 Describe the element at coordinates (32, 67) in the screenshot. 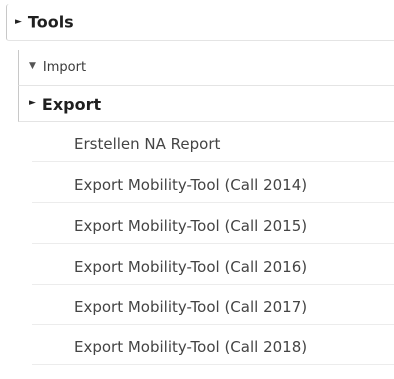

I see `triangle-down-icon: ▼` at that location.